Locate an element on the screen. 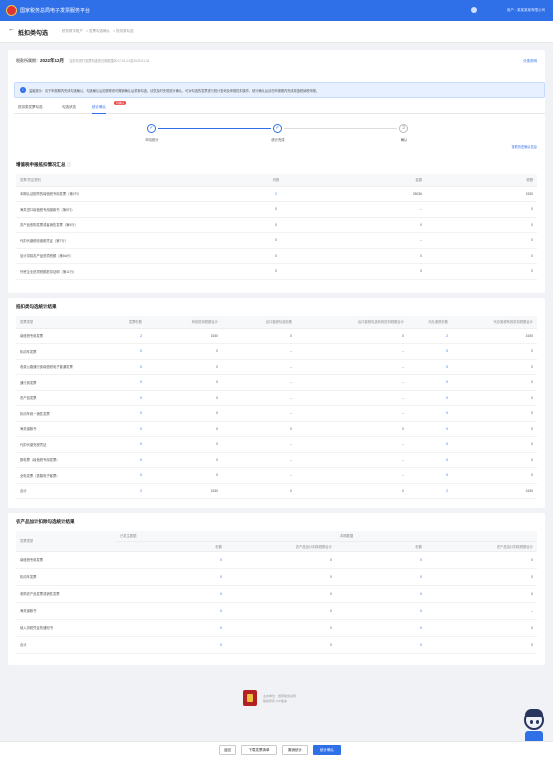  breadcrumb-item: 发票勾选确认 is located at coordinates (99, 31).